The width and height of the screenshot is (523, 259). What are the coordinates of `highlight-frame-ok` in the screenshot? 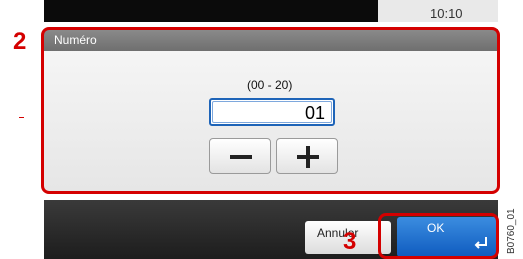 It's located at (438, 236).